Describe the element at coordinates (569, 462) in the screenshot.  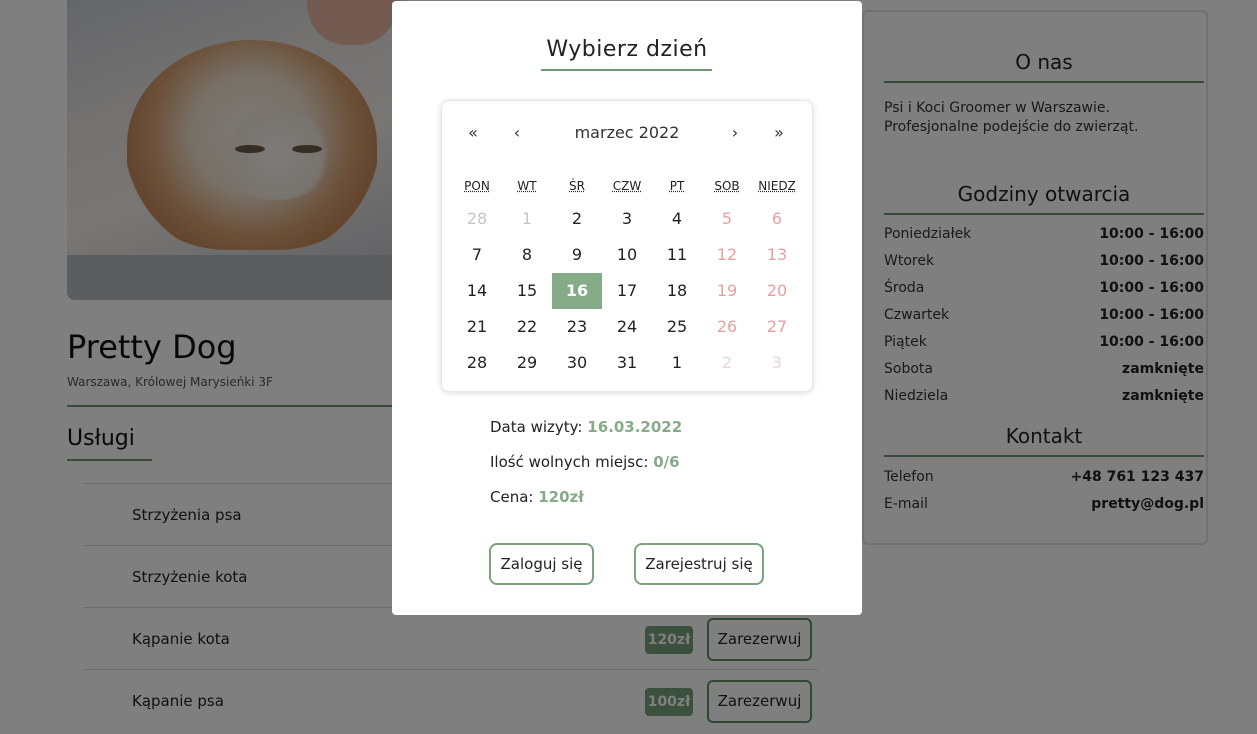
I see `free-slots-label: Ilość wolnych miejsc:` at that location.